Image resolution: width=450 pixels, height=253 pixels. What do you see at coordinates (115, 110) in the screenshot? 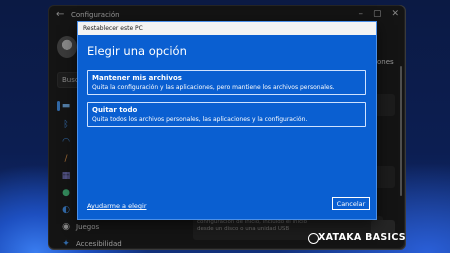
I see `option-title: Quitar todo` at bounding box center [115, 110].